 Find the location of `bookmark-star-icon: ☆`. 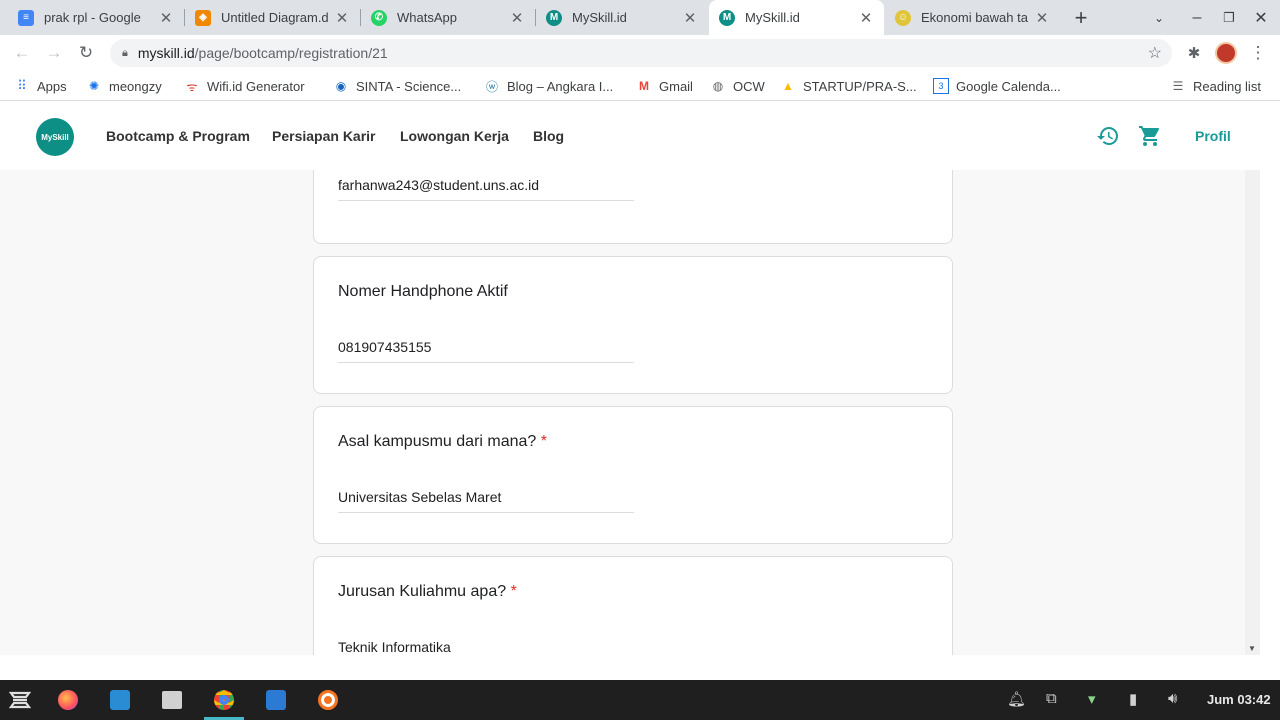

bookmark-star-icon: ☆ is located at coordinates (1155, 53).